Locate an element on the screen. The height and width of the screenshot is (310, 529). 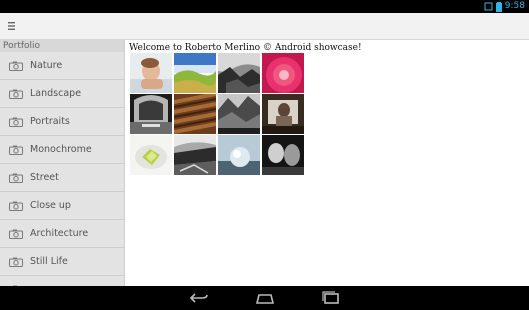
system-navigation-bar is located at coordinates (264, 298).